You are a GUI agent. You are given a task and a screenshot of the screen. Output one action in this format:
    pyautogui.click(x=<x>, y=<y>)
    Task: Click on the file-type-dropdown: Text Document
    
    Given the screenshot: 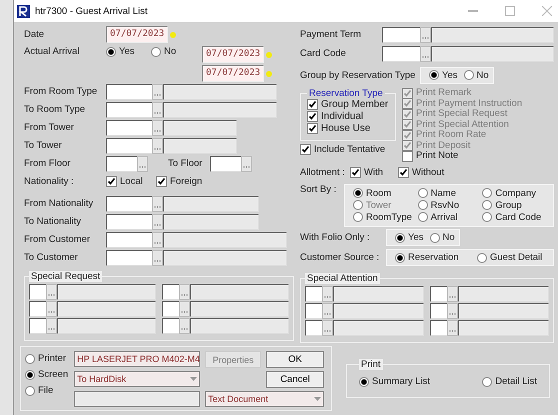 What is the action you would take?
    pyautogui.click(x=264, y=399)
    